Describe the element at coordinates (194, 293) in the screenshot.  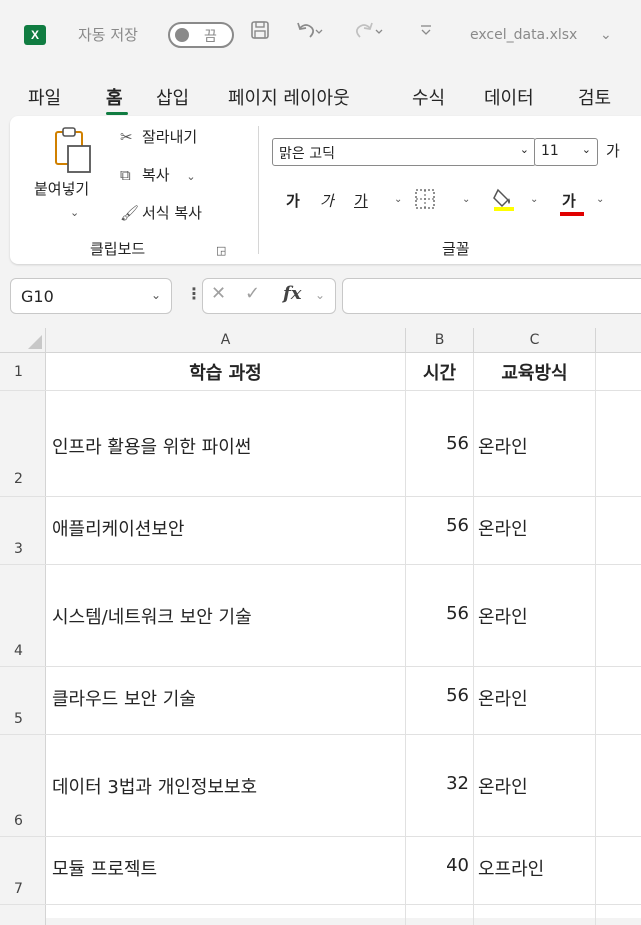
I see `more-options-icon: ⋮` at that location.